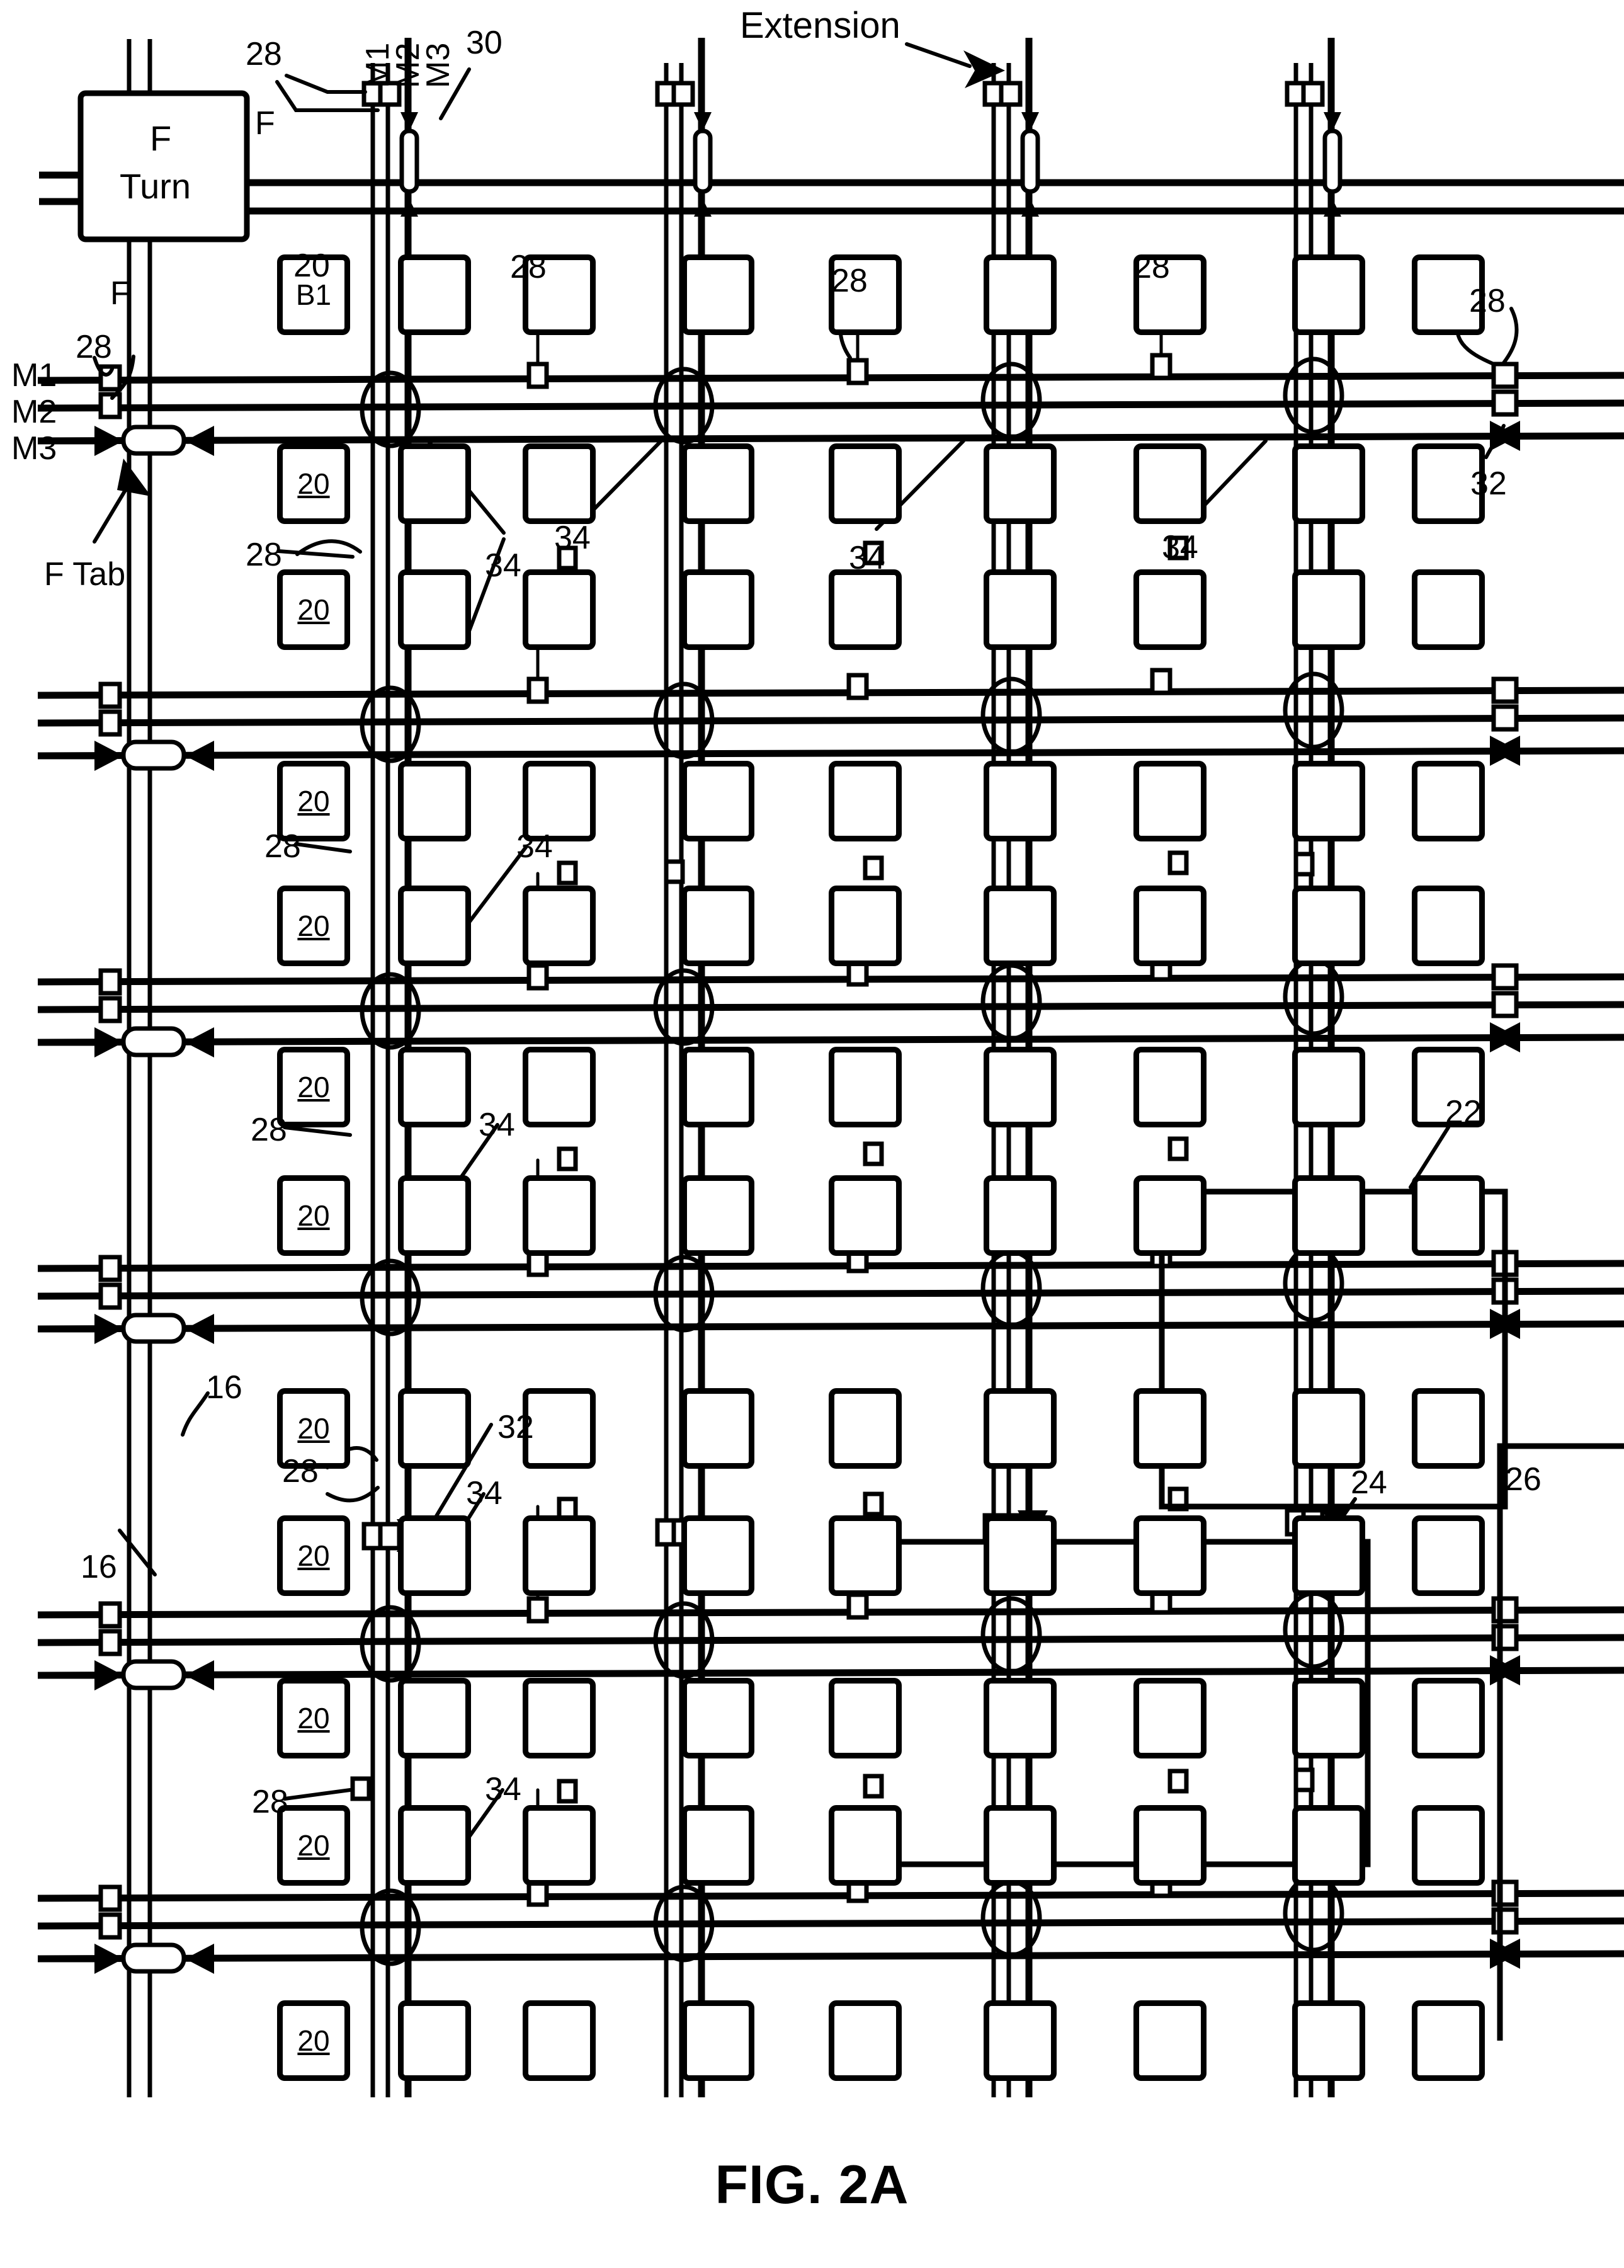 The height and width of the screenshot is (2268, 1624). Describe the element at coordinates (264, 54) in the screenshot. I see `callout-28-top: 28` at that location.